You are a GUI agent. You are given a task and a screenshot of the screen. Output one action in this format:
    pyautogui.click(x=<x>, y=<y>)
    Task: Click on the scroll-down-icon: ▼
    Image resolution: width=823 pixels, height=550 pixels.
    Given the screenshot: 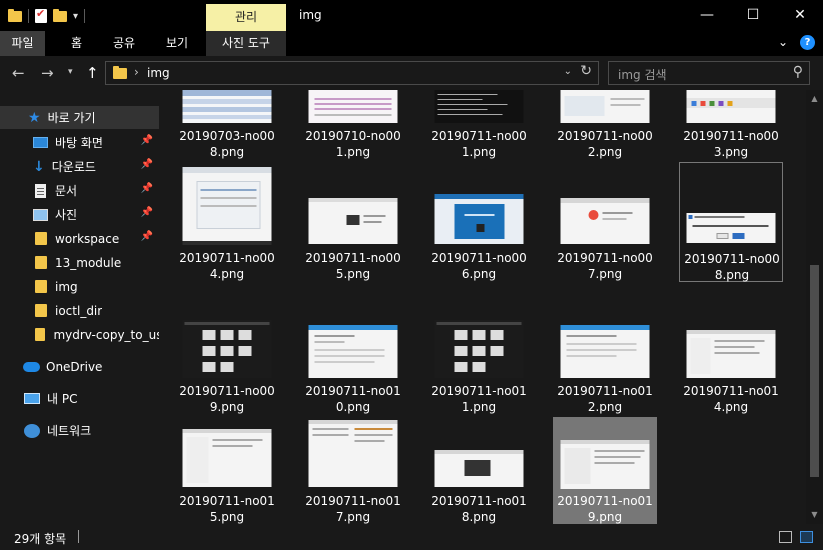 What is the action you would take?
    pyautogui.click(x=814, y=514)
    